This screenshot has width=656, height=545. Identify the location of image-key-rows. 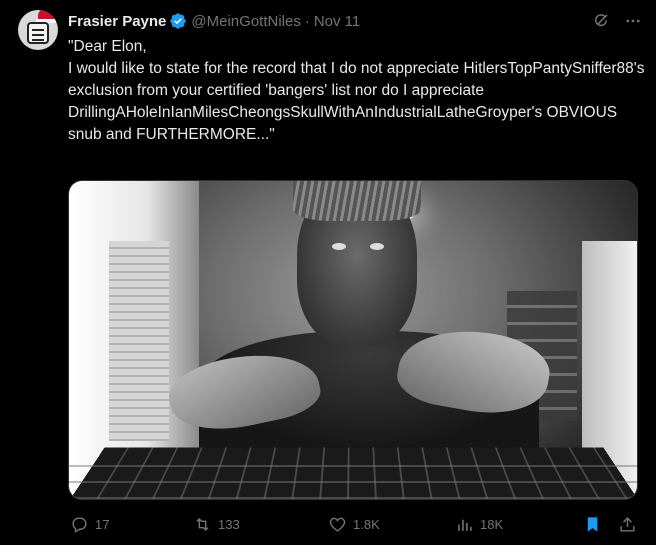
(353, 475).